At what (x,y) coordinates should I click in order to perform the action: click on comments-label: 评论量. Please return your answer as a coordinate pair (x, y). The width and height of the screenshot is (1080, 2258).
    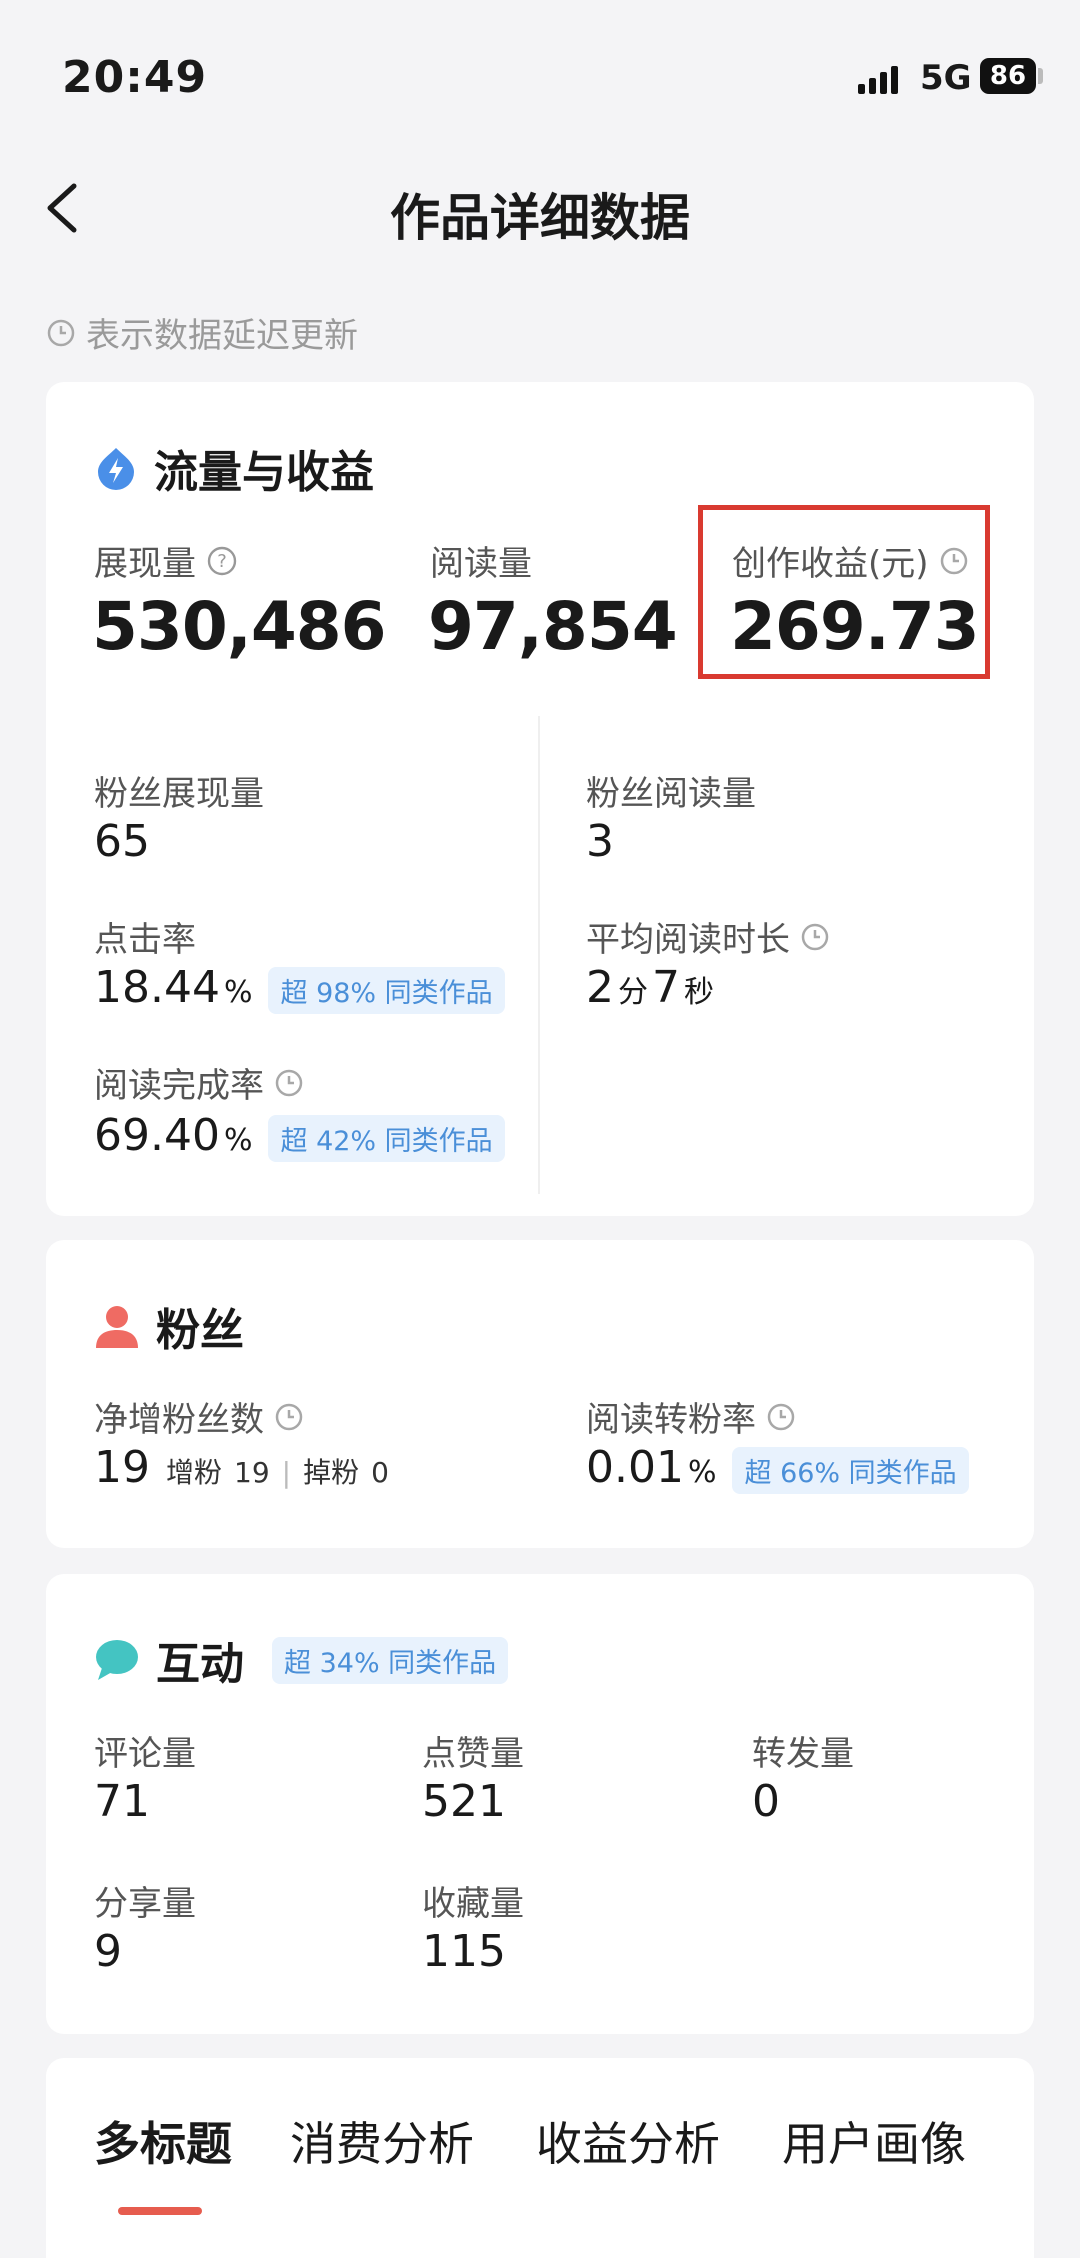
    Looking at the image, I should click on (145, 1750).